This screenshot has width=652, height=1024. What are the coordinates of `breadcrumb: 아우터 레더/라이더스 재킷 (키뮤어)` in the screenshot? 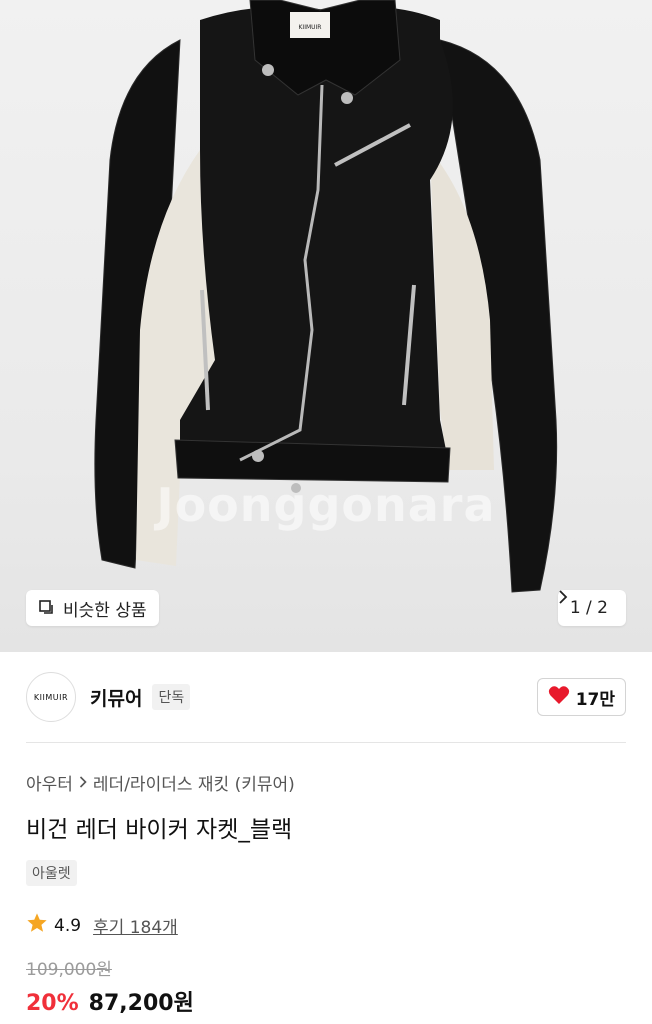 It's located at (160, 782).